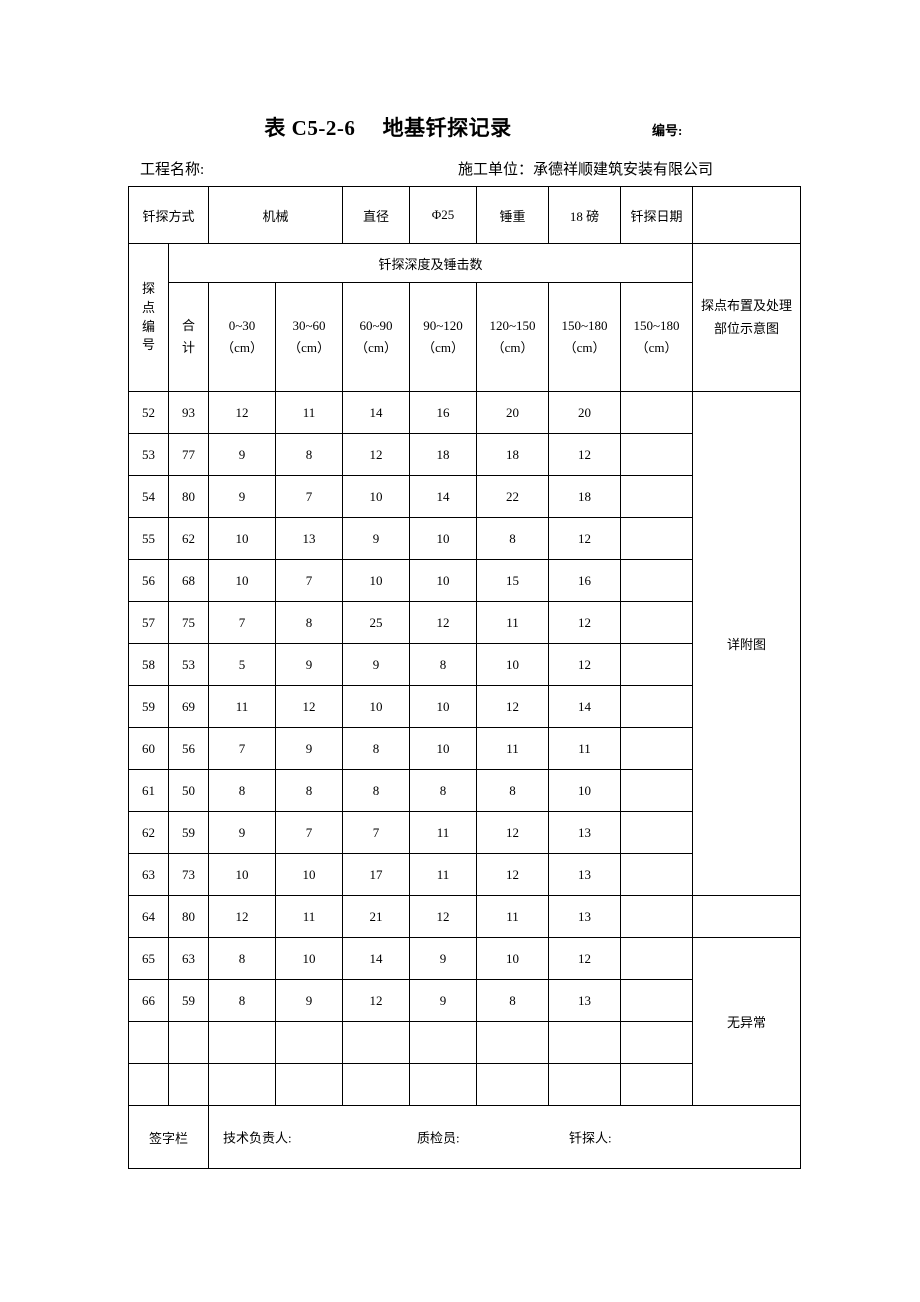  Describe the element at coordinates (376, 832) in the screenshot. I see `row-depth-2: 7` at that location.